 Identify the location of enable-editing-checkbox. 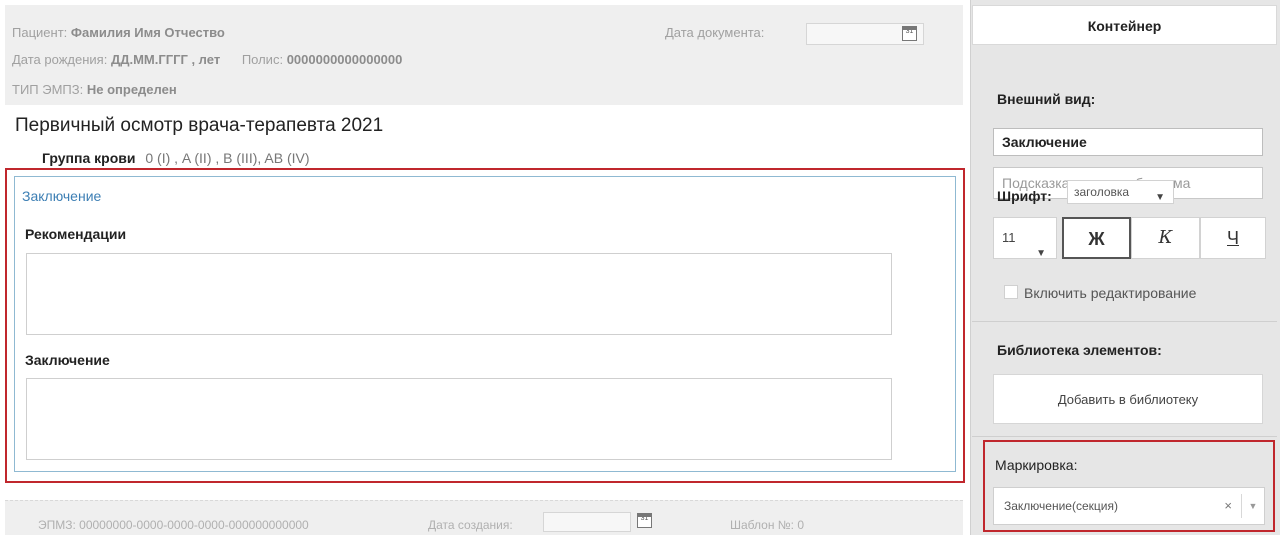
(1011, 292).